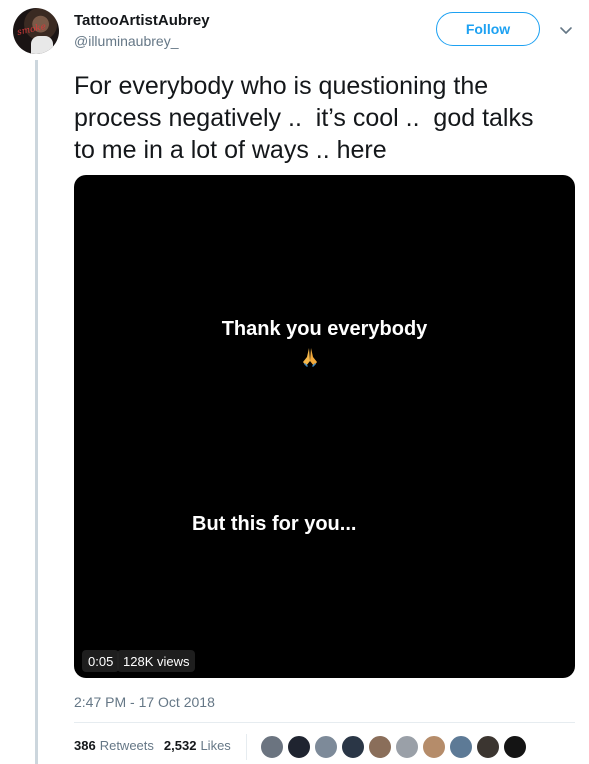 This screenshot has width=589, height=764. Describe the element at coordinates (42, 45) in the screenshot. I see `avatar-shirt` at that location.